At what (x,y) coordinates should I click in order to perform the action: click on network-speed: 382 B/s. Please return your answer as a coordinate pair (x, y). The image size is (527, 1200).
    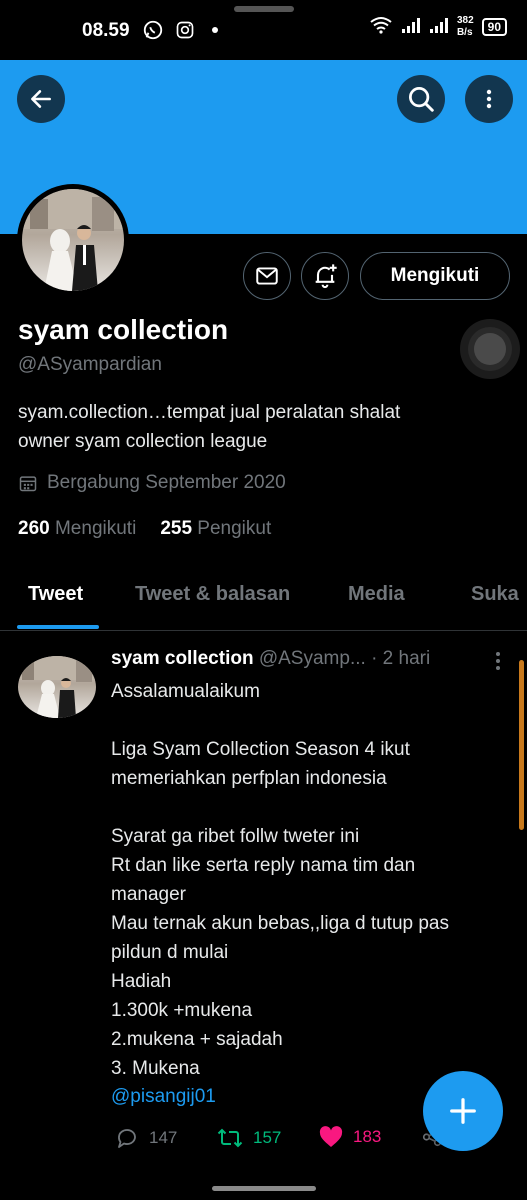
    Looking at the image, I should click on (465, 27).